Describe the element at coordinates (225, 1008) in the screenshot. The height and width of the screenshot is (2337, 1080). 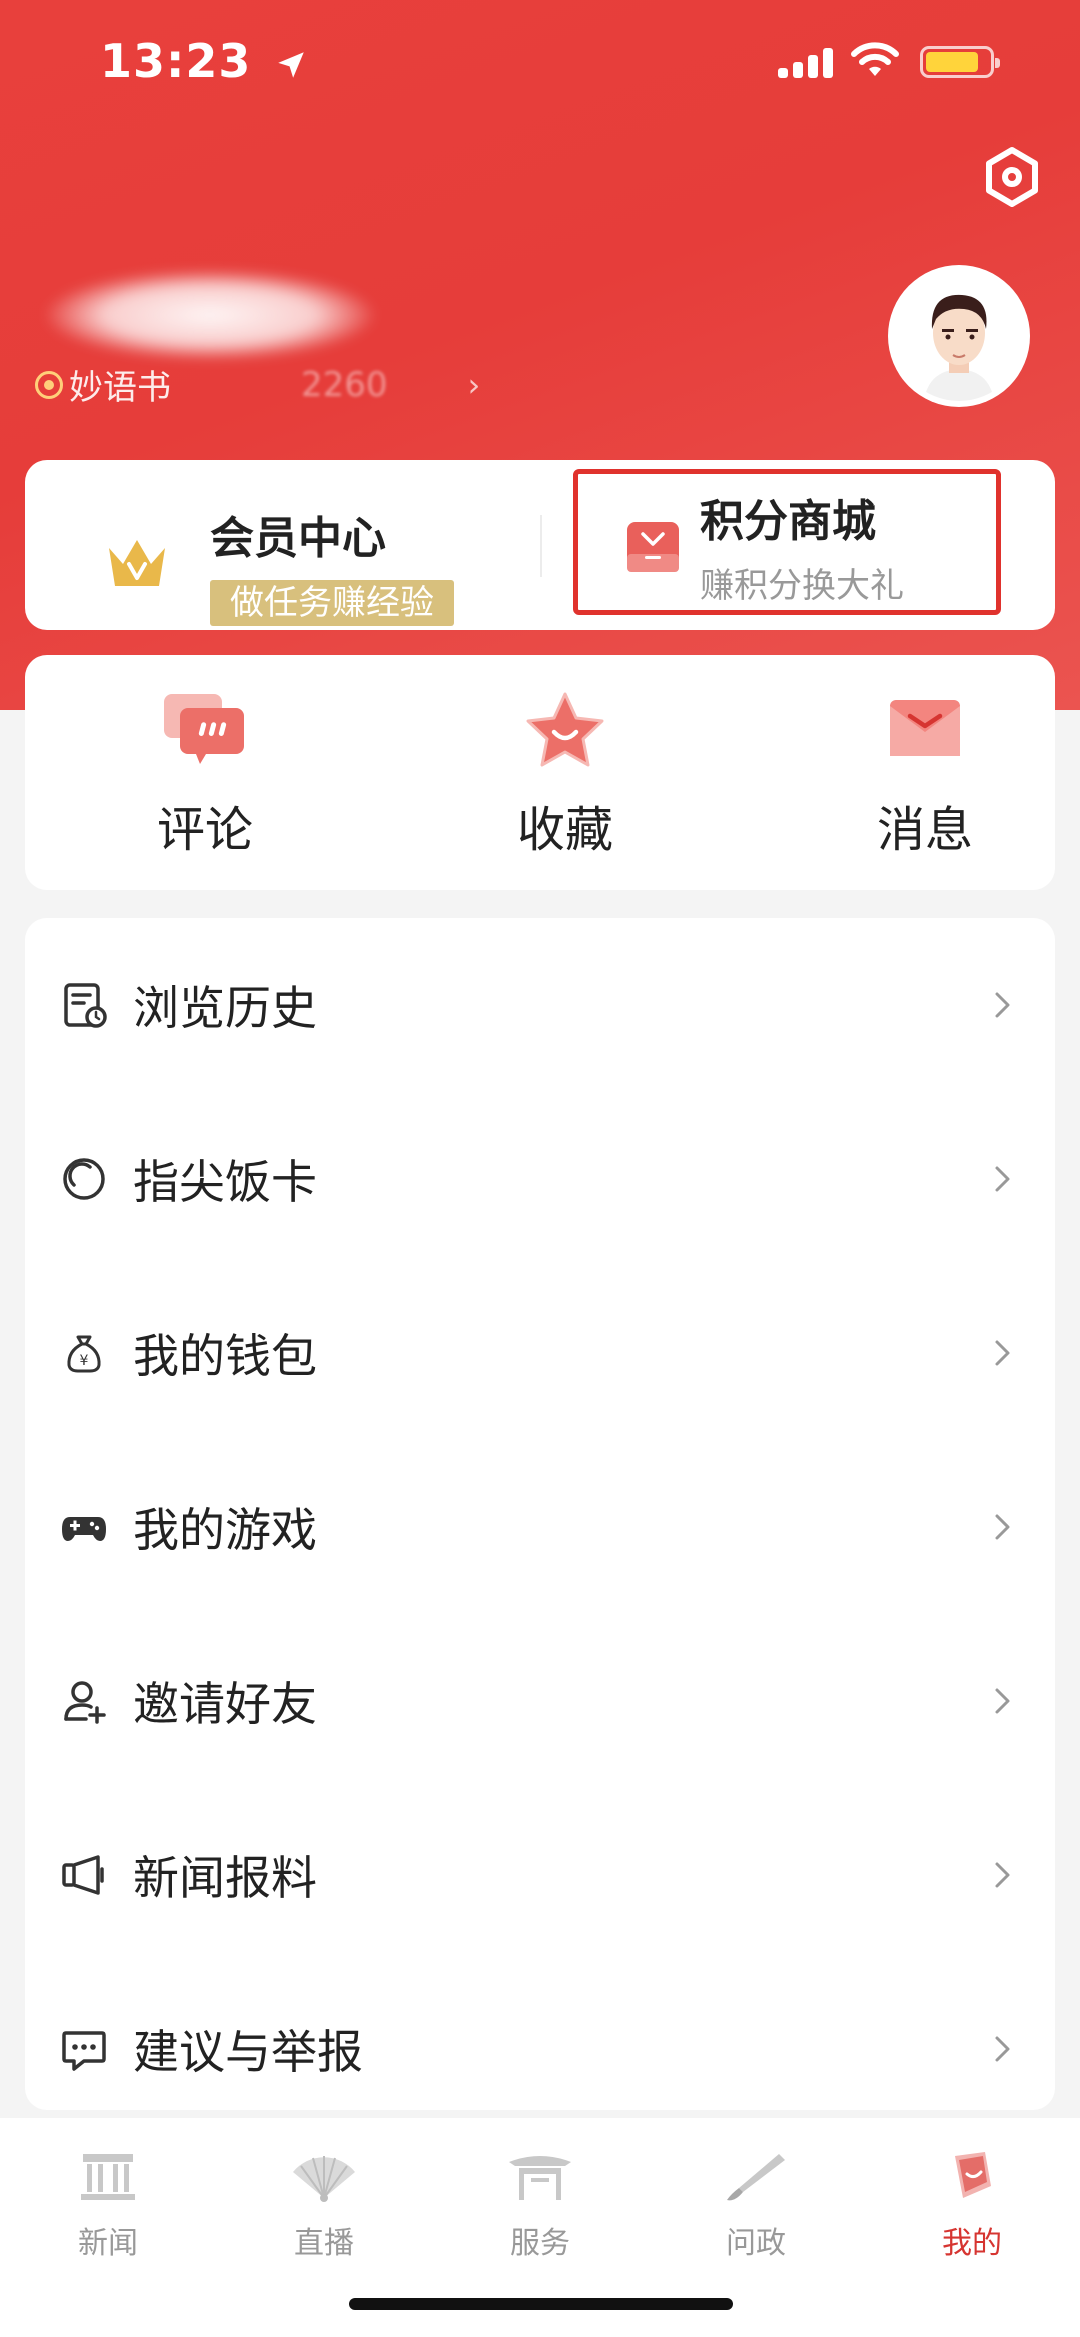
I see `menu-item-label: 浏览历史` at that location.